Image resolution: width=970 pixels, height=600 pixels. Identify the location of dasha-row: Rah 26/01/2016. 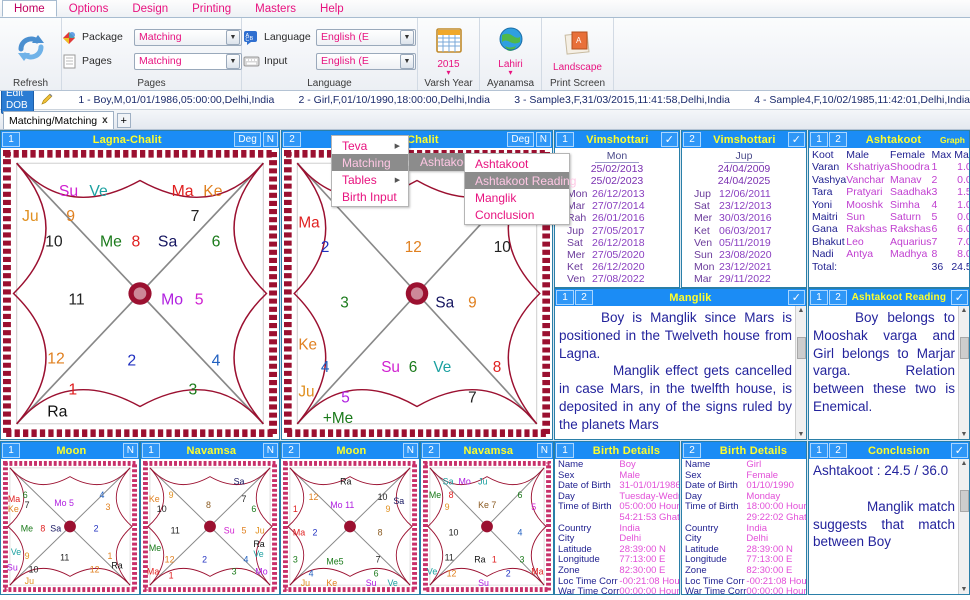
(617, 218).